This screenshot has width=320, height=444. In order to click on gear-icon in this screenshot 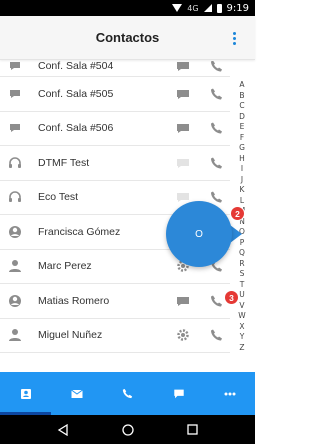, I will do `click(183, 335)`.